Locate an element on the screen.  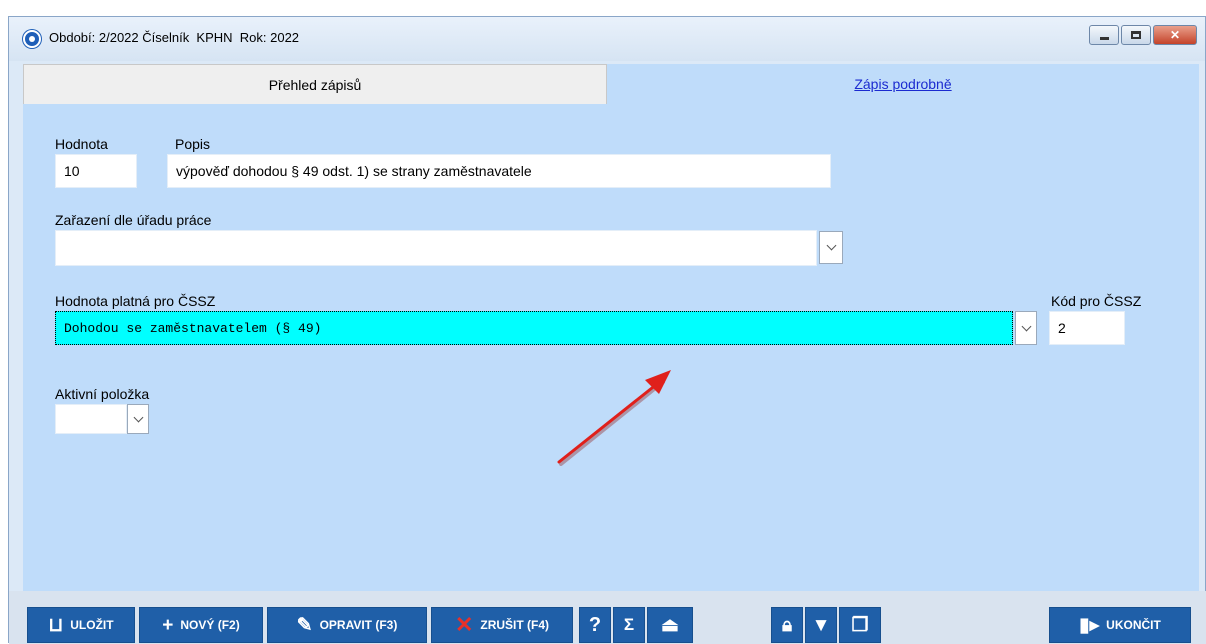
window-controls: ✕ is located at coordinates (1143, 35).